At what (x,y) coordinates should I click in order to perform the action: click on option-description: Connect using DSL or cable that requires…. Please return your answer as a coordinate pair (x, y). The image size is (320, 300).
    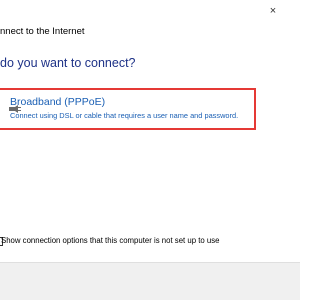
    Looking at the image, I should click on (124, 115).